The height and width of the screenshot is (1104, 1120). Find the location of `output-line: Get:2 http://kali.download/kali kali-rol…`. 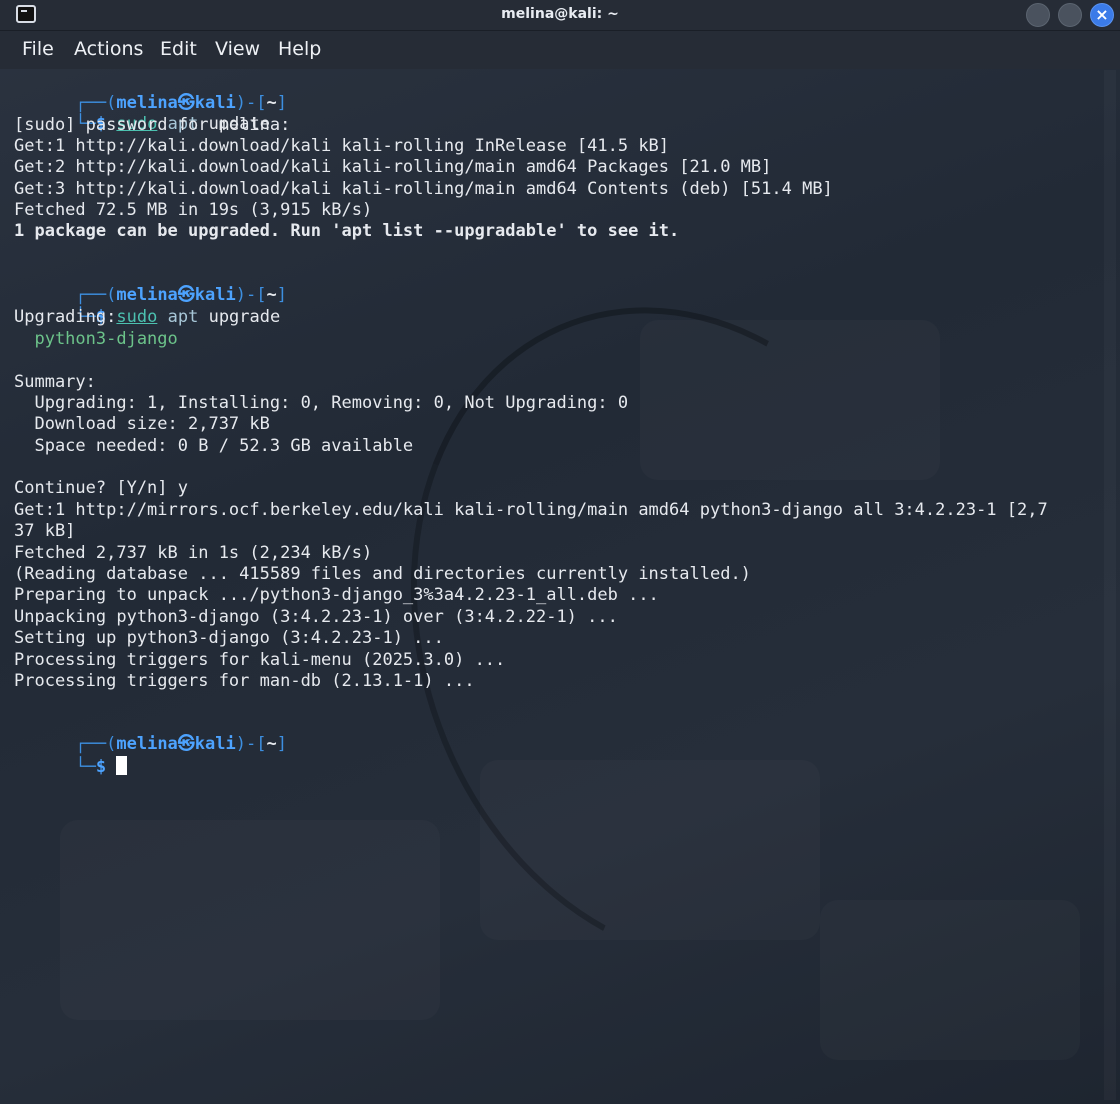

output-line: Get:2 http://kali.download/kali kali-rol… is located at coordinates (393, 167).